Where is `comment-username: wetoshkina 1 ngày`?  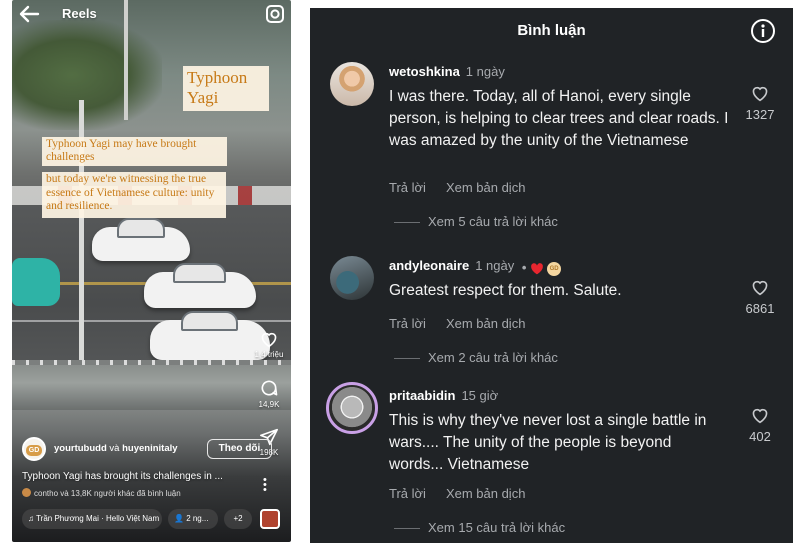
comment-username: wetoshkina 1 ngày is located at coordinates (447, 71).